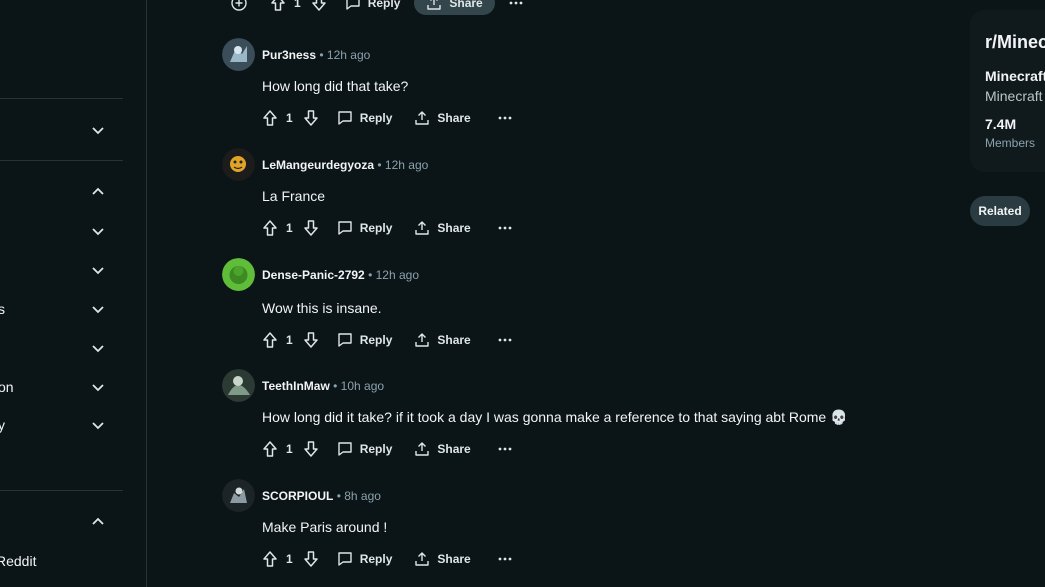 The image size is (1045, 587). I want to click on username: Pur3ness, so click(289, 55).